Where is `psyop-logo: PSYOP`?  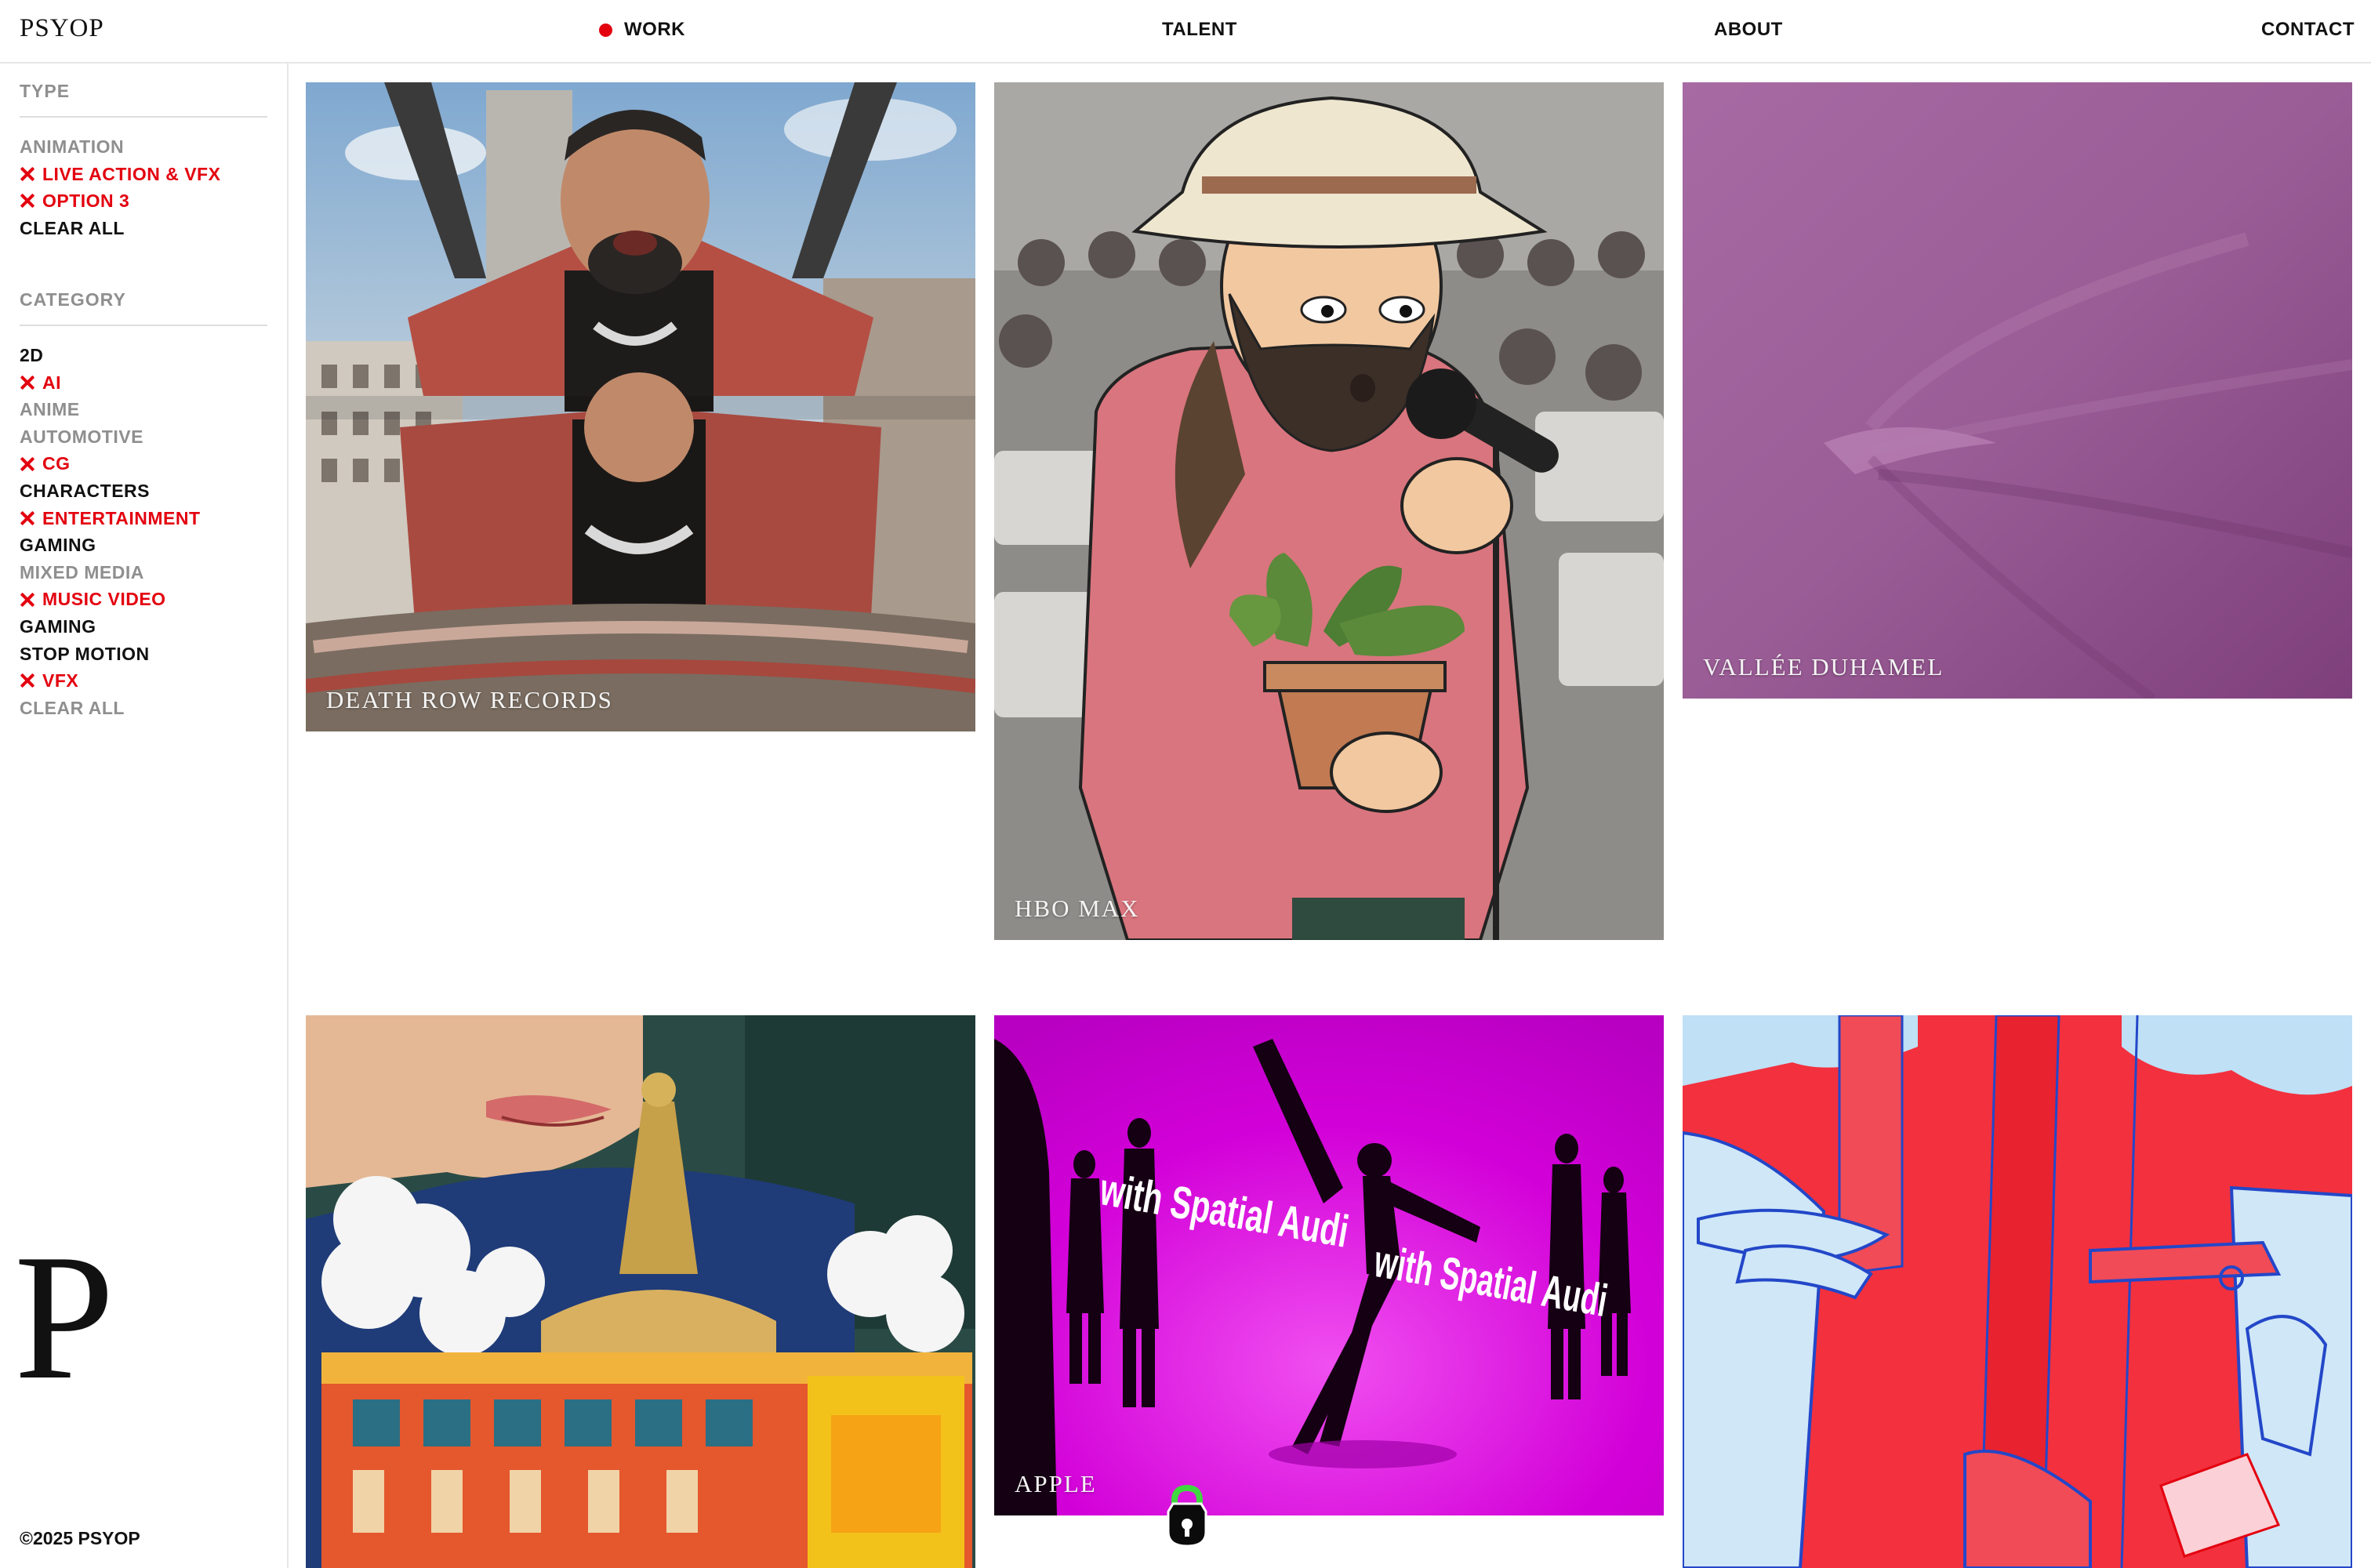
psyop-logo: PSYOP is located at coordinates (62, 28).